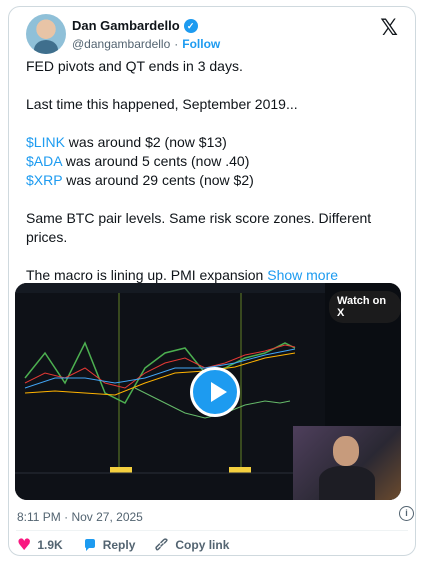 The image size is (424, 562). What do you see at coordinates (155, 161) in the screenshot?
I see `cashtag-text: was around 5 cents (now .40)` at bounding box center [155, 161].